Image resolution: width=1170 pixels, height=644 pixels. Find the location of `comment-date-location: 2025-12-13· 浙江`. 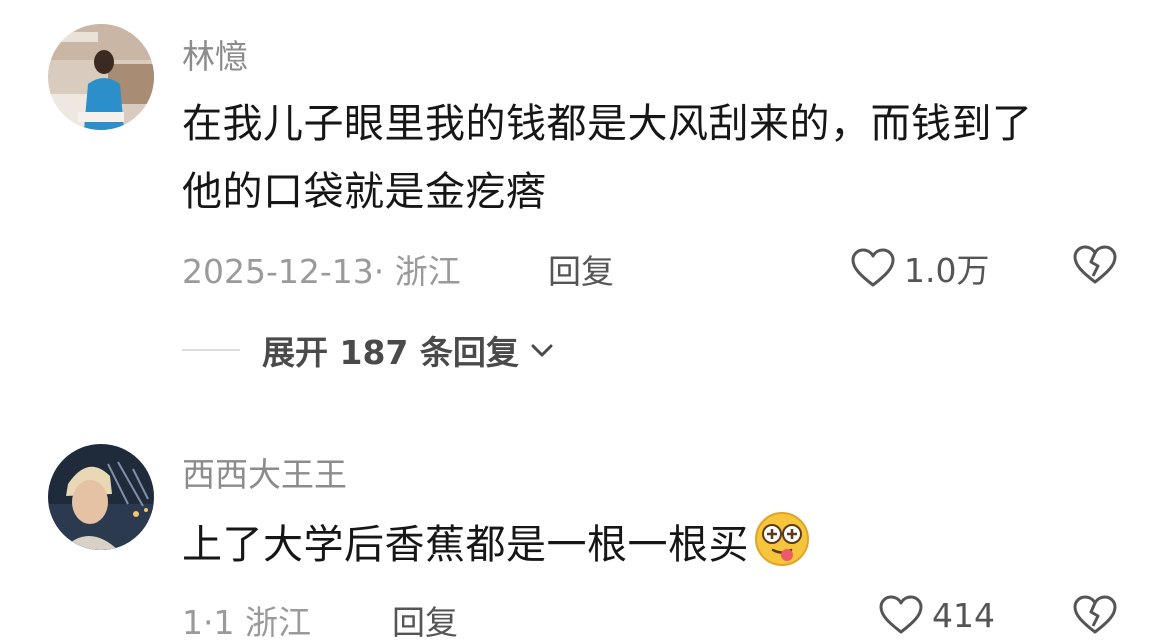

comment-date-location: 2025-12-13· 浙江 is located at coordinates (321, 271).